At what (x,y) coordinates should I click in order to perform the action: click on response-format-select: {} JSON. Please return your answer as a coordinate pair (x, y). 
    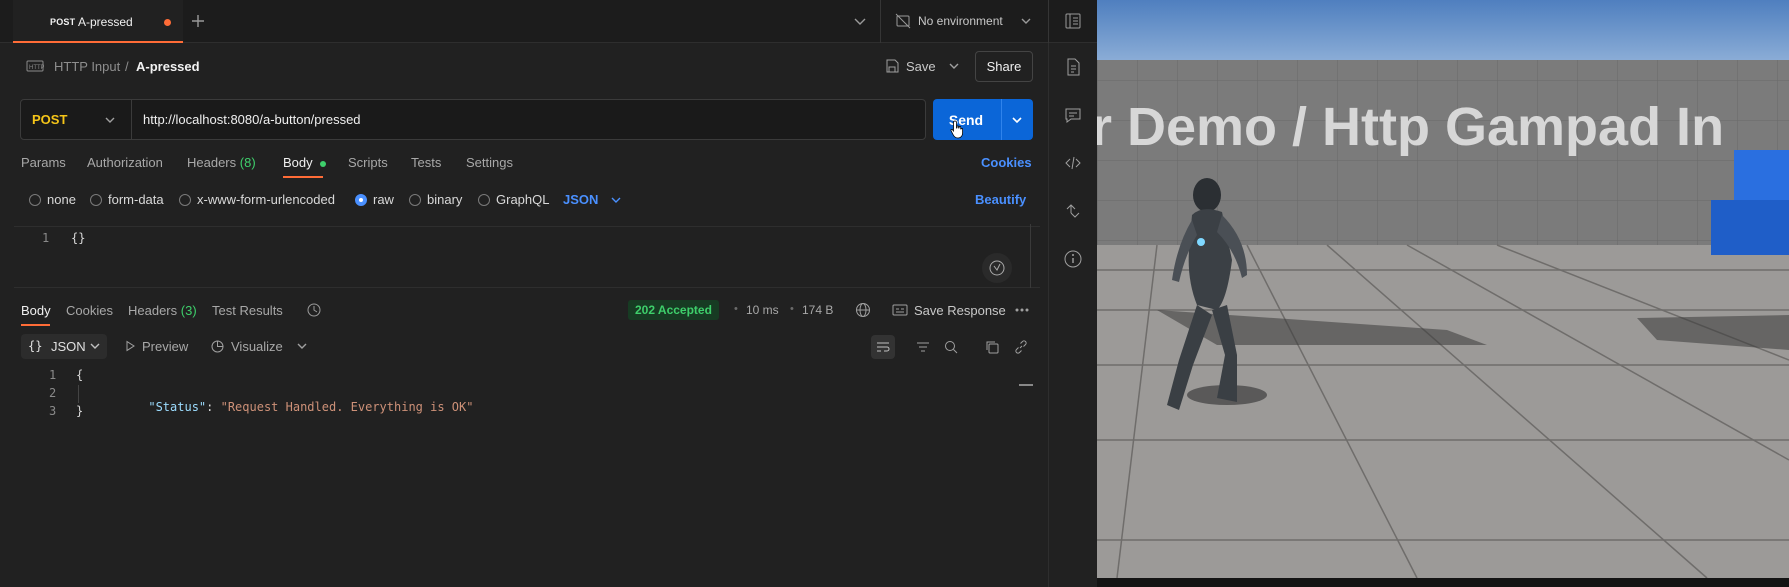
    Looking at the image, I should click on (64, 346).